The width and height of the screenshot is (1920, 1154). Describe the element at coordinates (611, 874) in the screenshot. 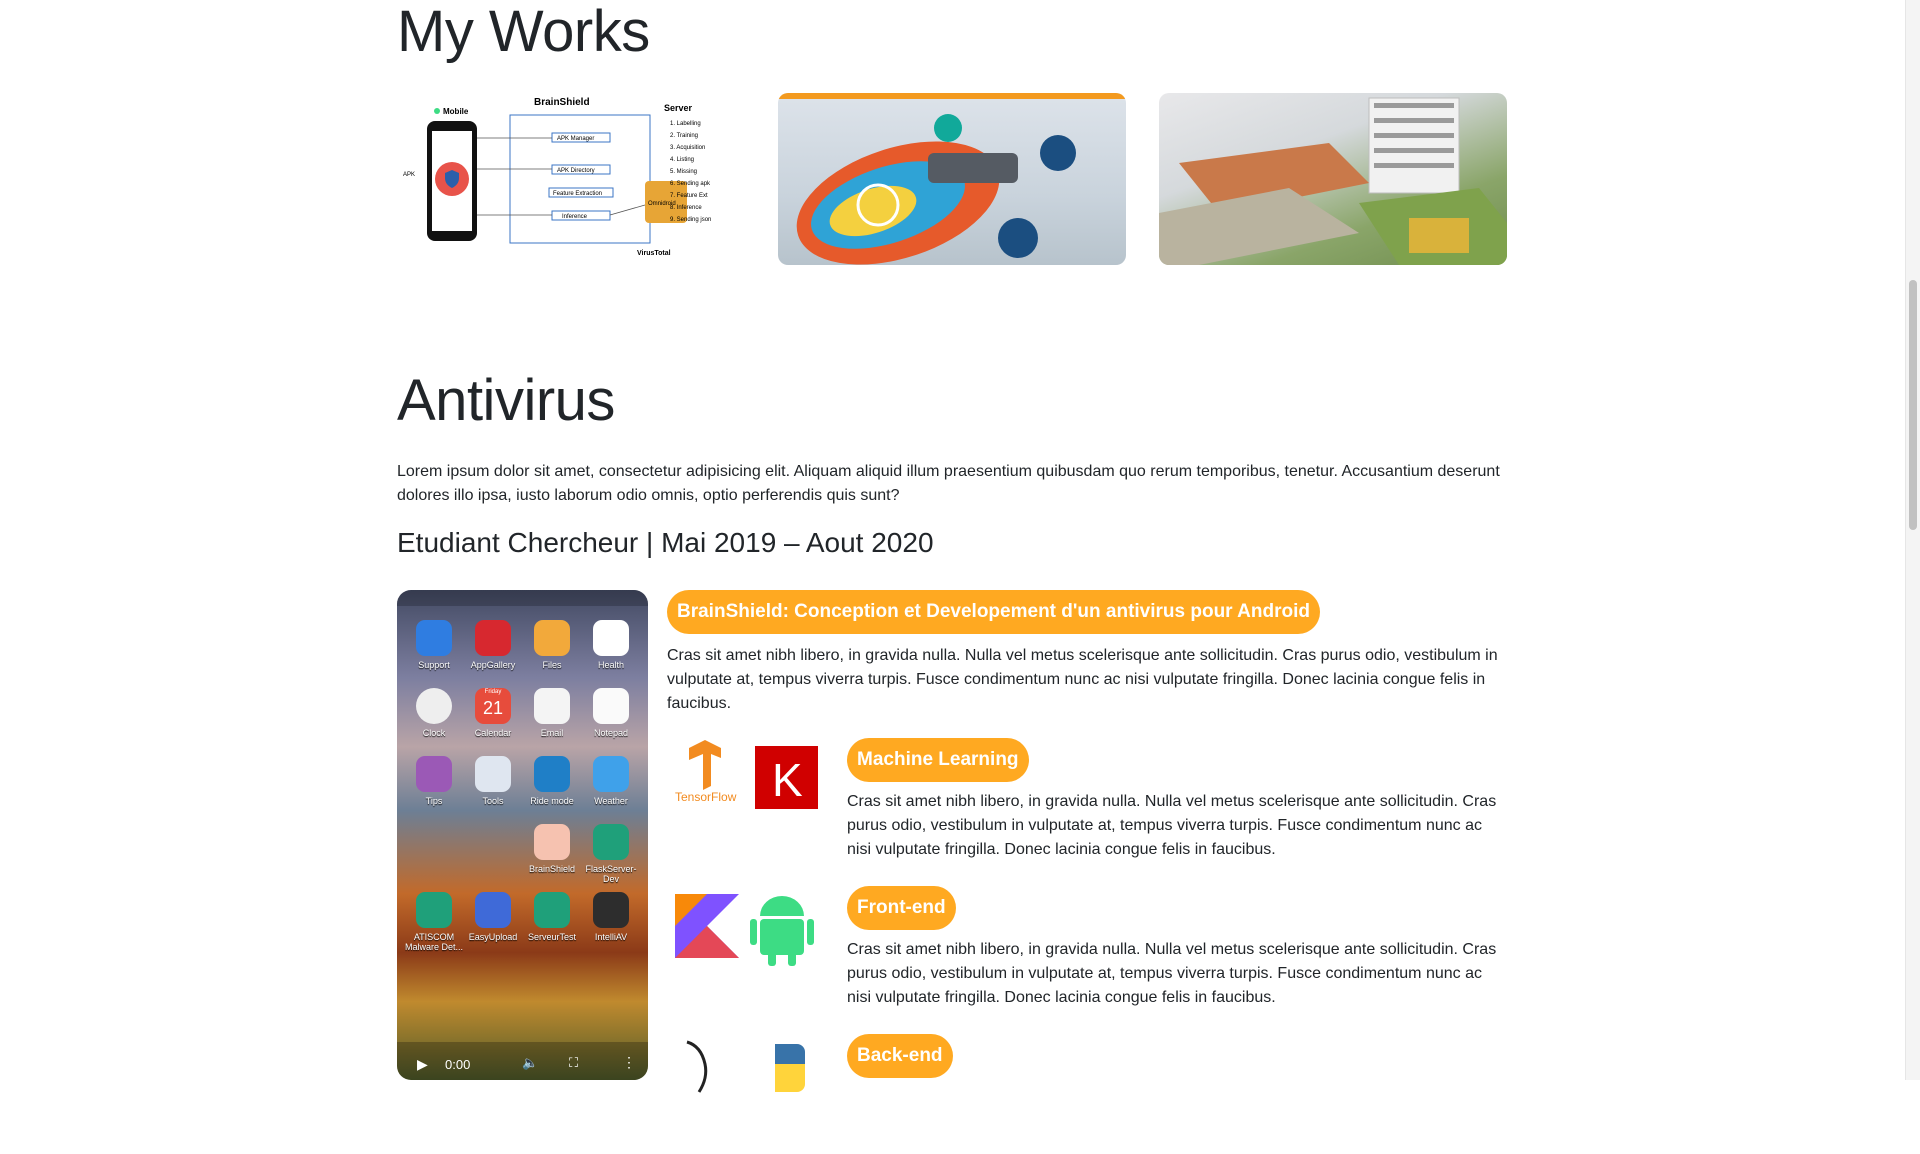

I see `app-label: FlaskServer-Dev` at that location.